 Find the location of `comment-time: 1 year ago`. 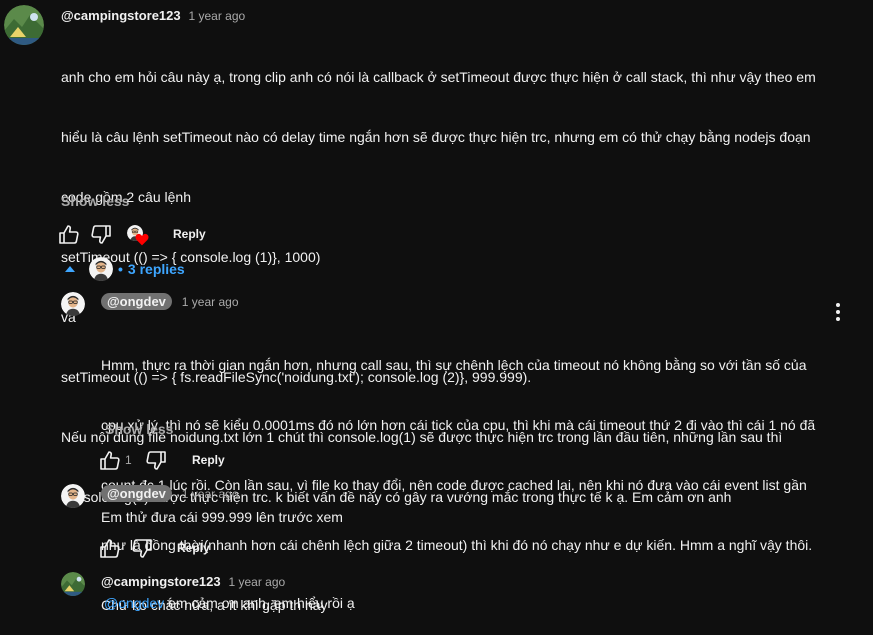

comment-time: 1 year ago is located at coordinates (217, 16).